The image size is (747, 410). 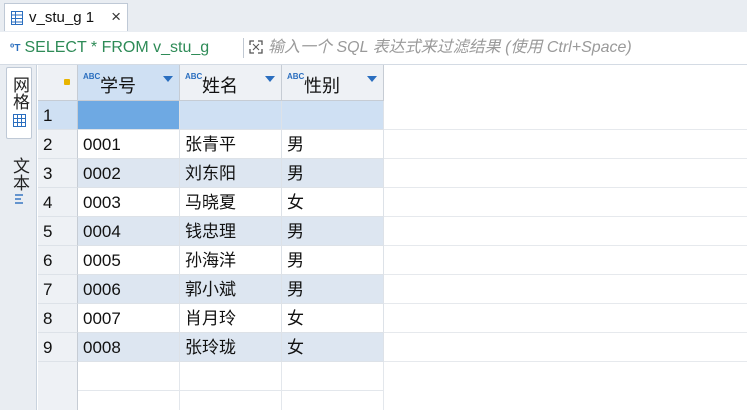 I want to click on row-number: 7, so click(x=58, y=289).